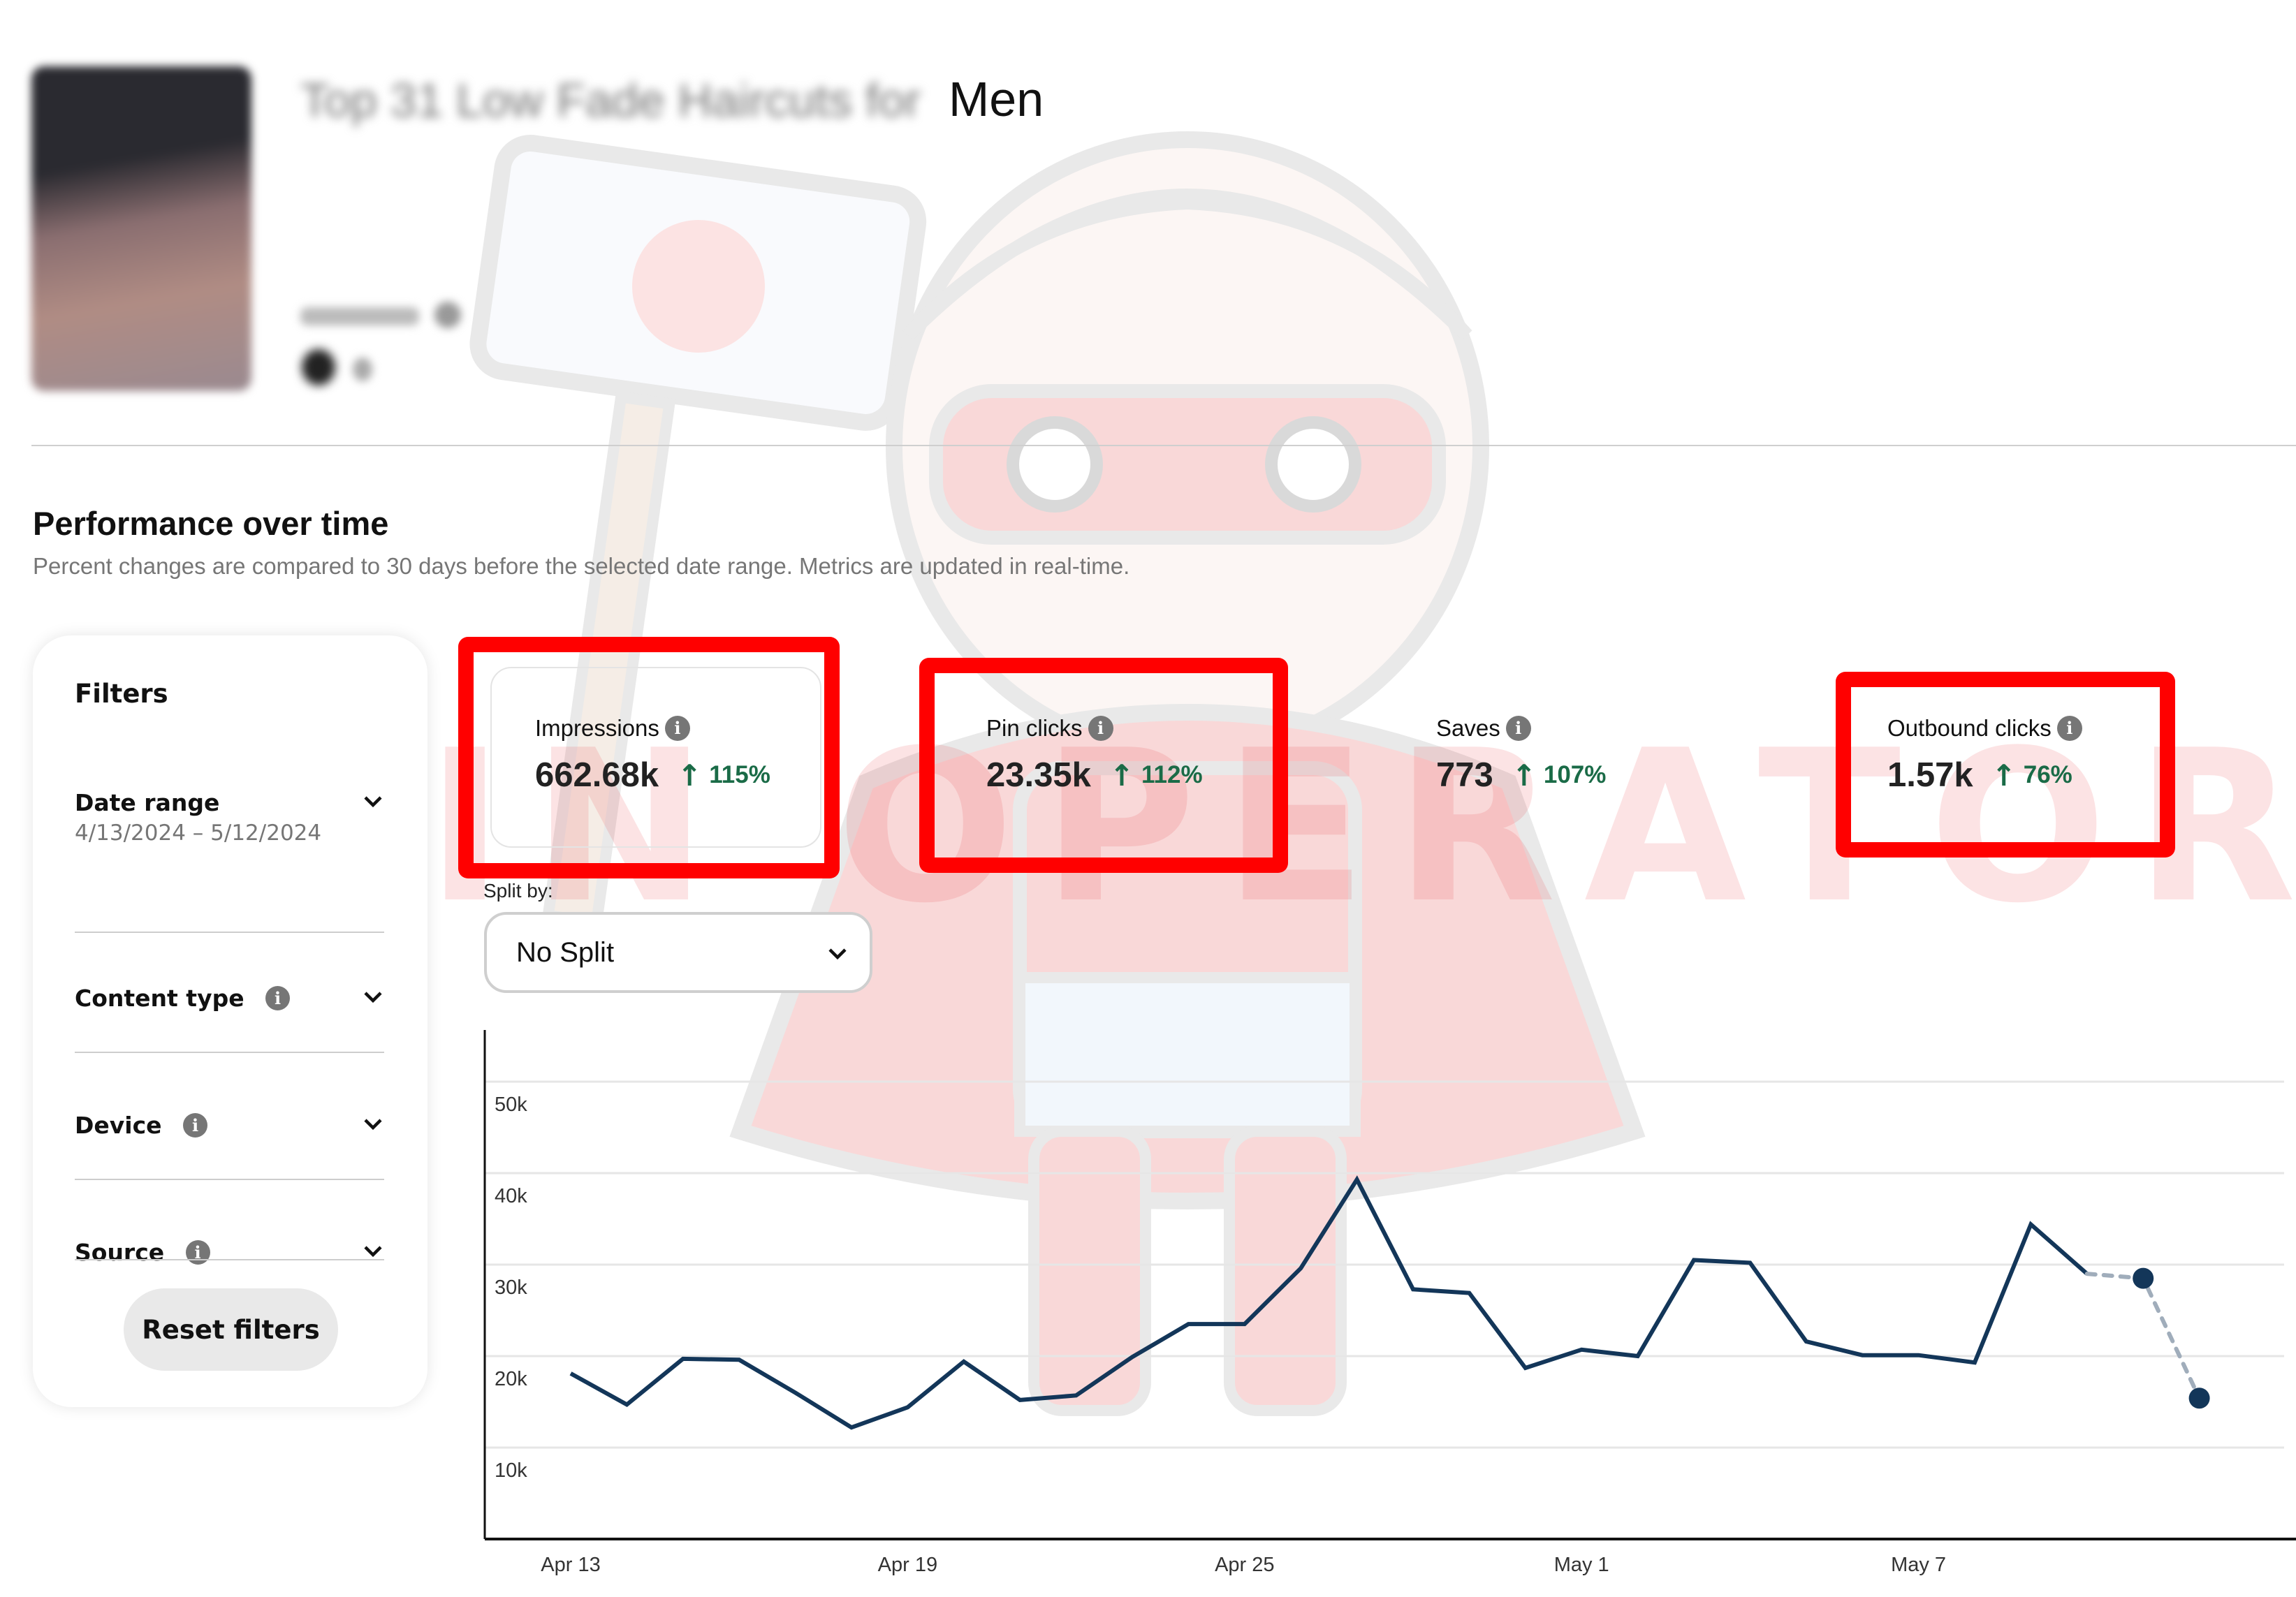 This screenshot has height=1597, width=2296. Describe the element at coordinates (1329, 1302) in the screenshot. I see `series-line-impressions` at that location.